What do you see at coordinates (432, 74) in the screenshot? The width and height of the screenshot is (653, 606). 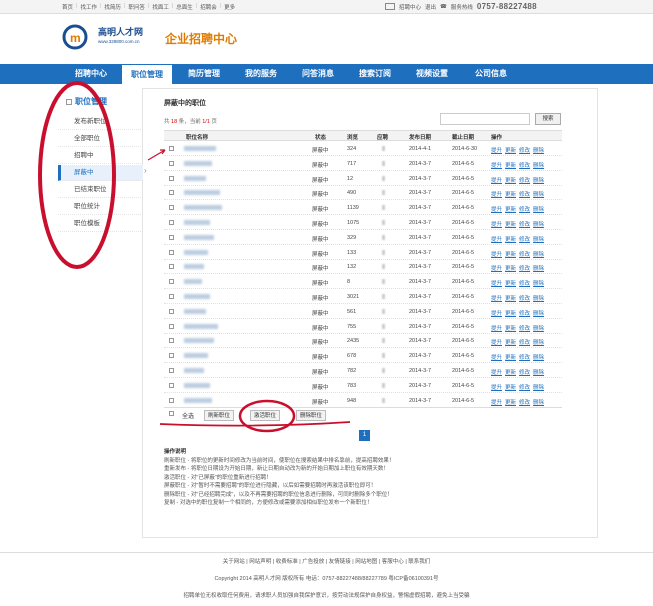 I see `nav-video-settings: 视频设置` at bounding box center [432, 74].